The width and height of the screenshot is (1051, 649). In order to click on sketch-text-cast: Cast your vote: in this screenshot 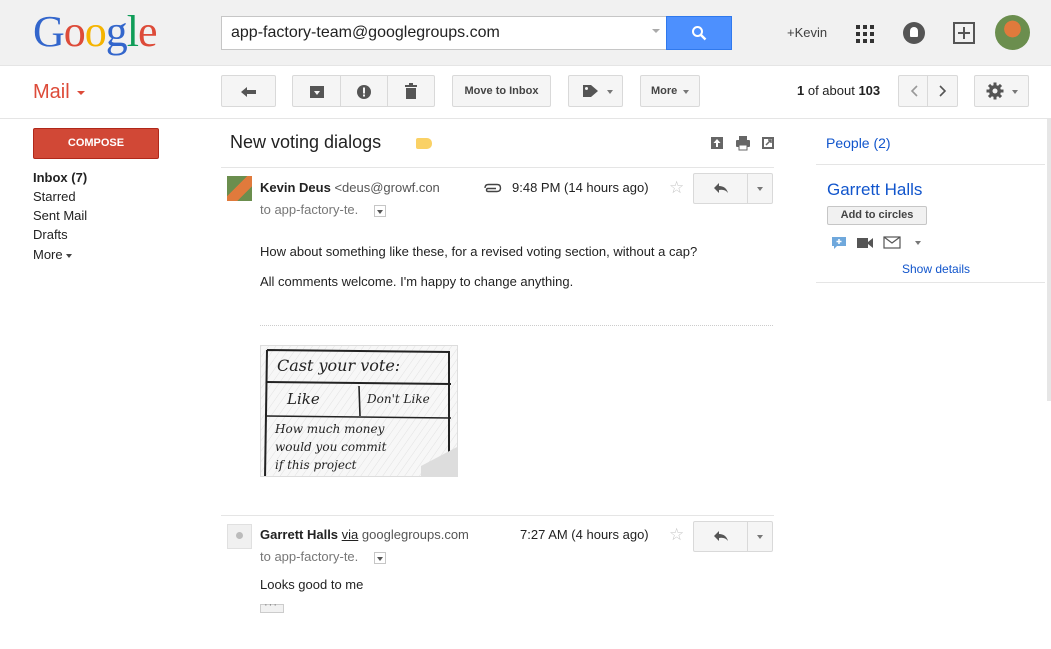, I will do `click(339, 365)`.